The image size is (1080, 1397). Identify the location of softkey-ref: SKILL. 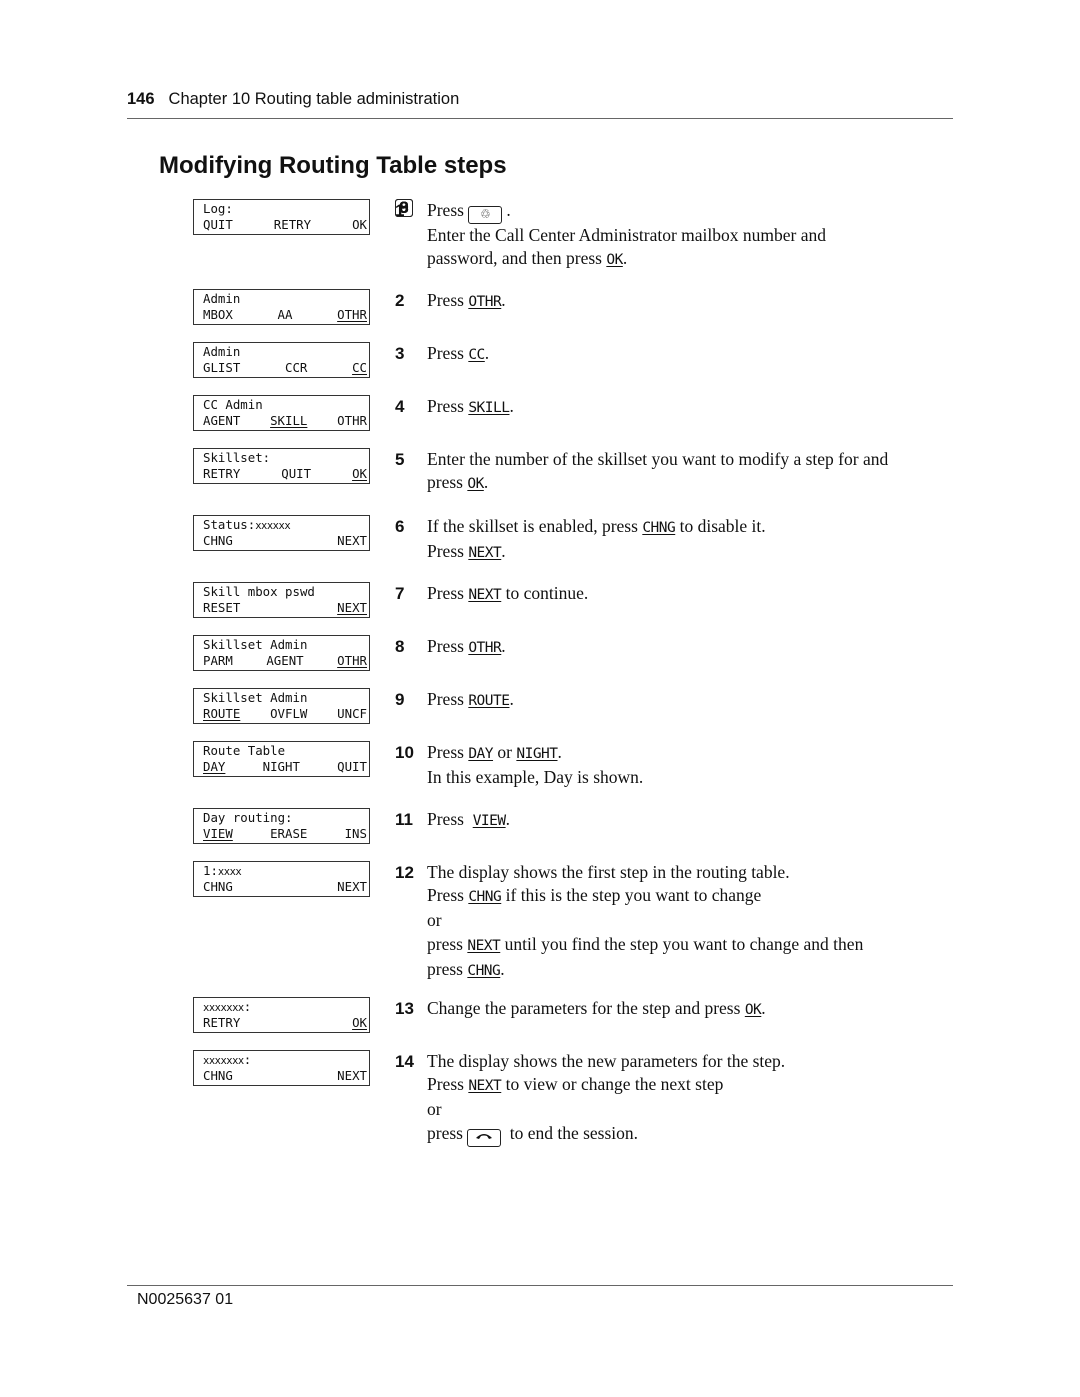
(489, 408).